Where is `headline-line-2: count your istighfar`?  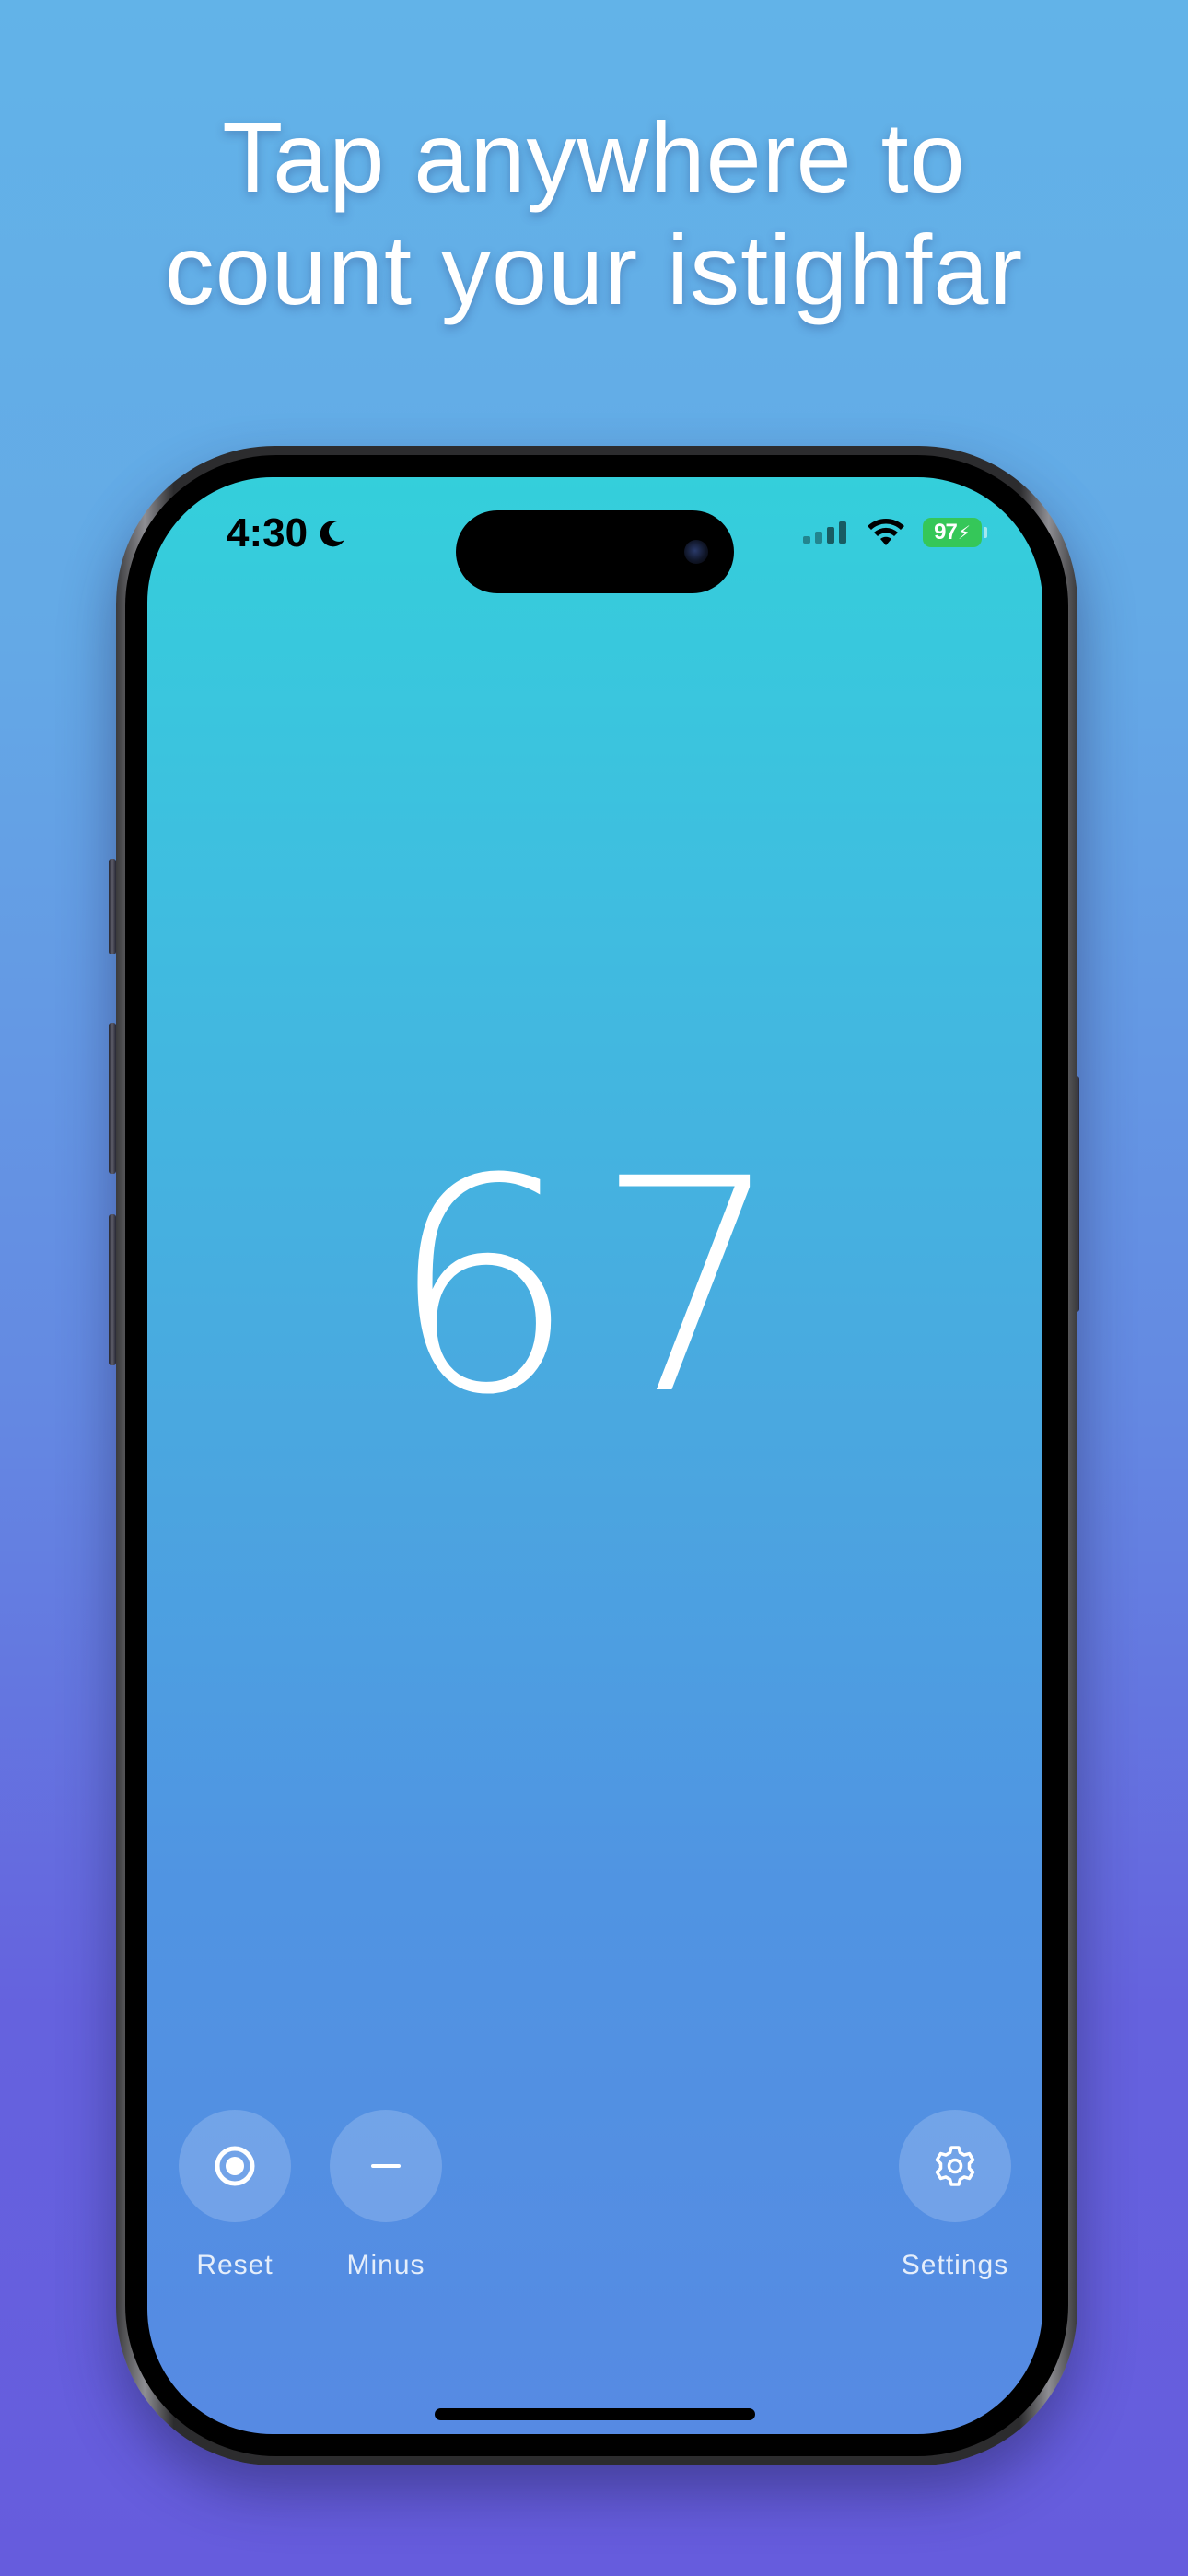
headline-line-2: count your istighfar is located at coordinates (594, 269).